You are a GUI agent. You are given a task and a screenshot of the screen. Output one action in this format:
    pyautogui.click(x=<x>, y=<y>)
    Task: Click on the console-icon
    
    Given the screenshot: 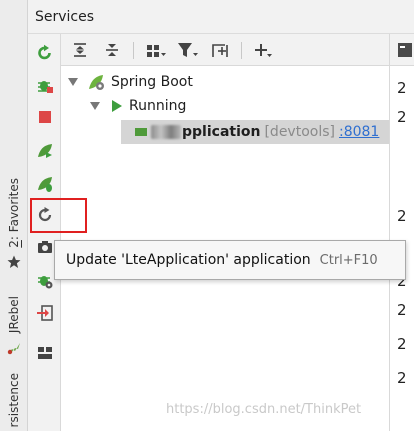 What is the action you would take?
    pyautogui.click(x=405, y=50)
    